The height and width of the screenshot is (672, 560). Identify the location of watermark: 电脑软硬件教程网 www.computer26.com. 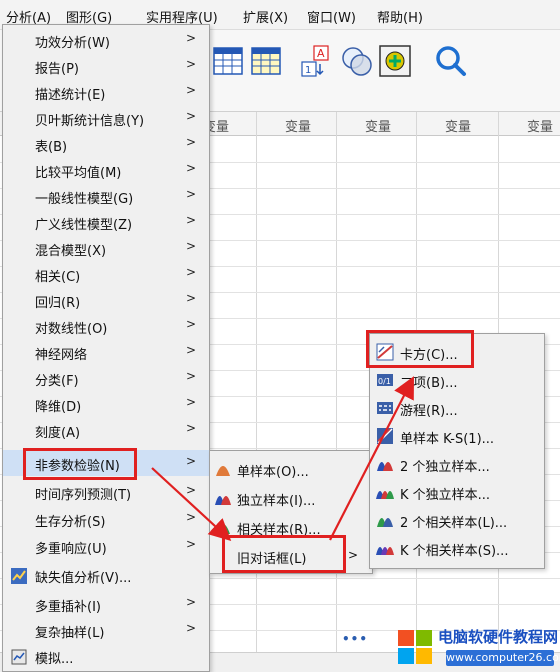
(476, 647).